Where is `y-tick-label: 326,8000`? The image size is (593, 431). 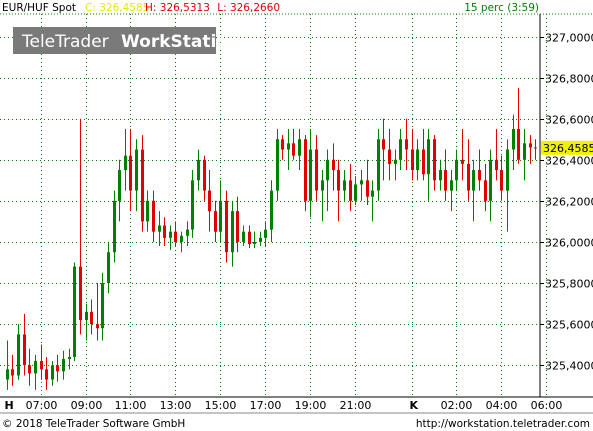 y-tick-label: 326,8000 is located at coordinates (569, 79).